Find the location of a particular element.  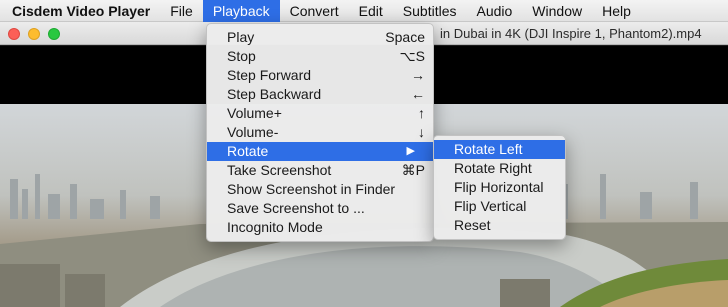

app-menu: Cisdem Video Player is located at coordinates (80, 11).